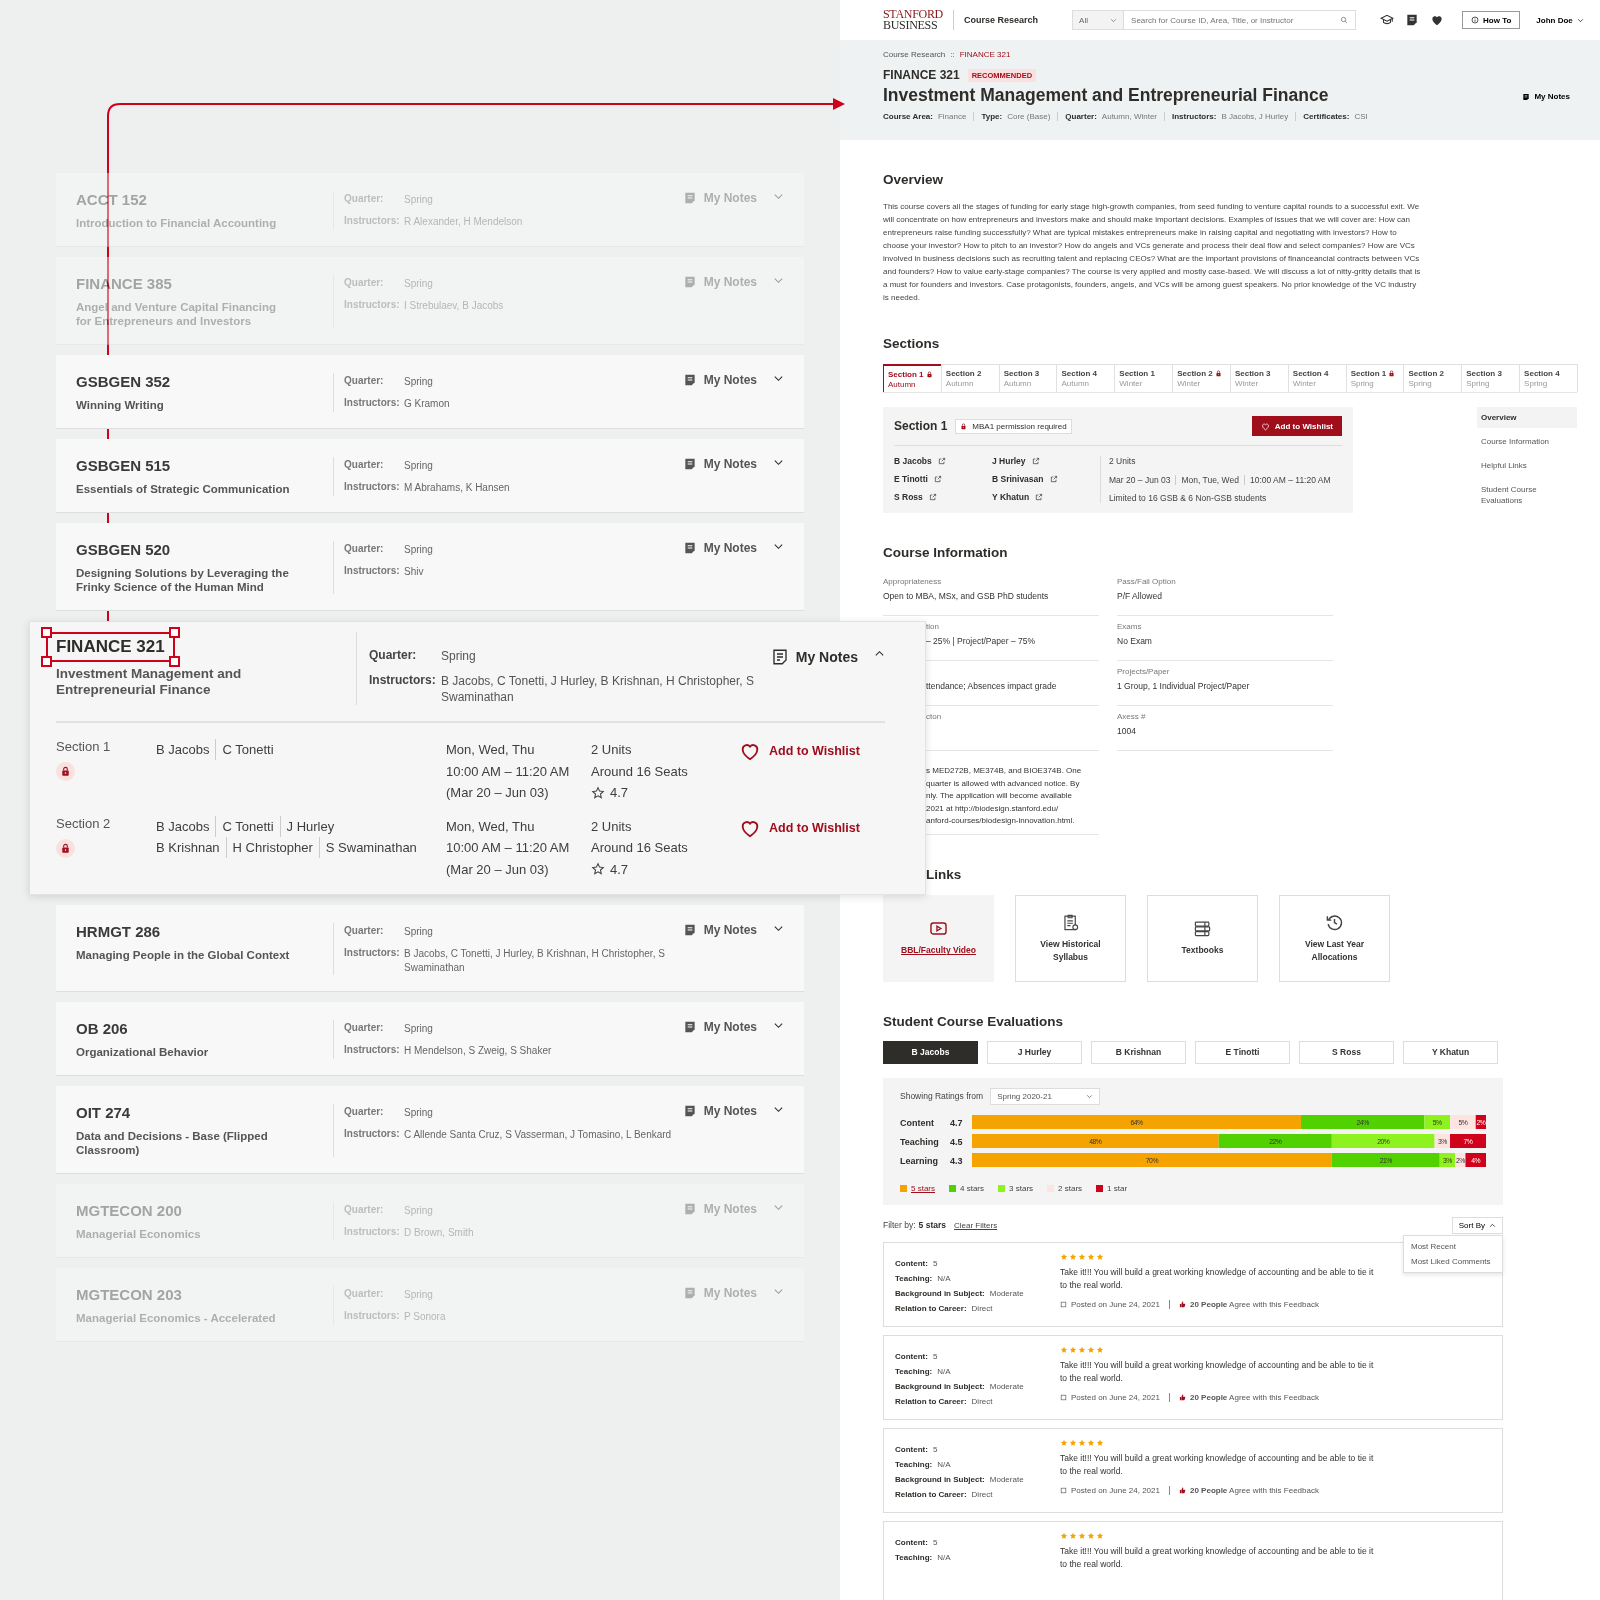 The width and height of the screenshot is (1600, 1600). Describe the element at coordinates (982, 1308) in the screenshot. I see `field-value: Direct` at that location.